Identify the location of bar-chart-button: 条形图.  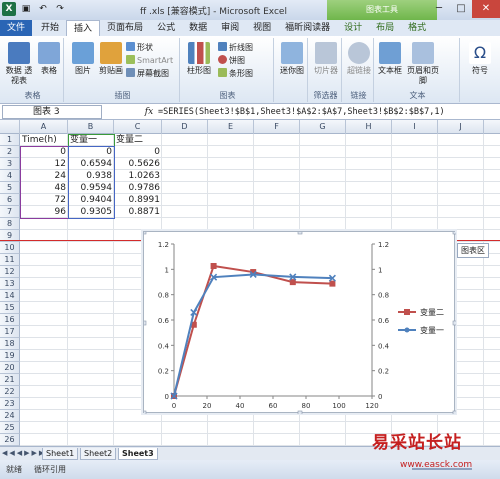
(235, 73).